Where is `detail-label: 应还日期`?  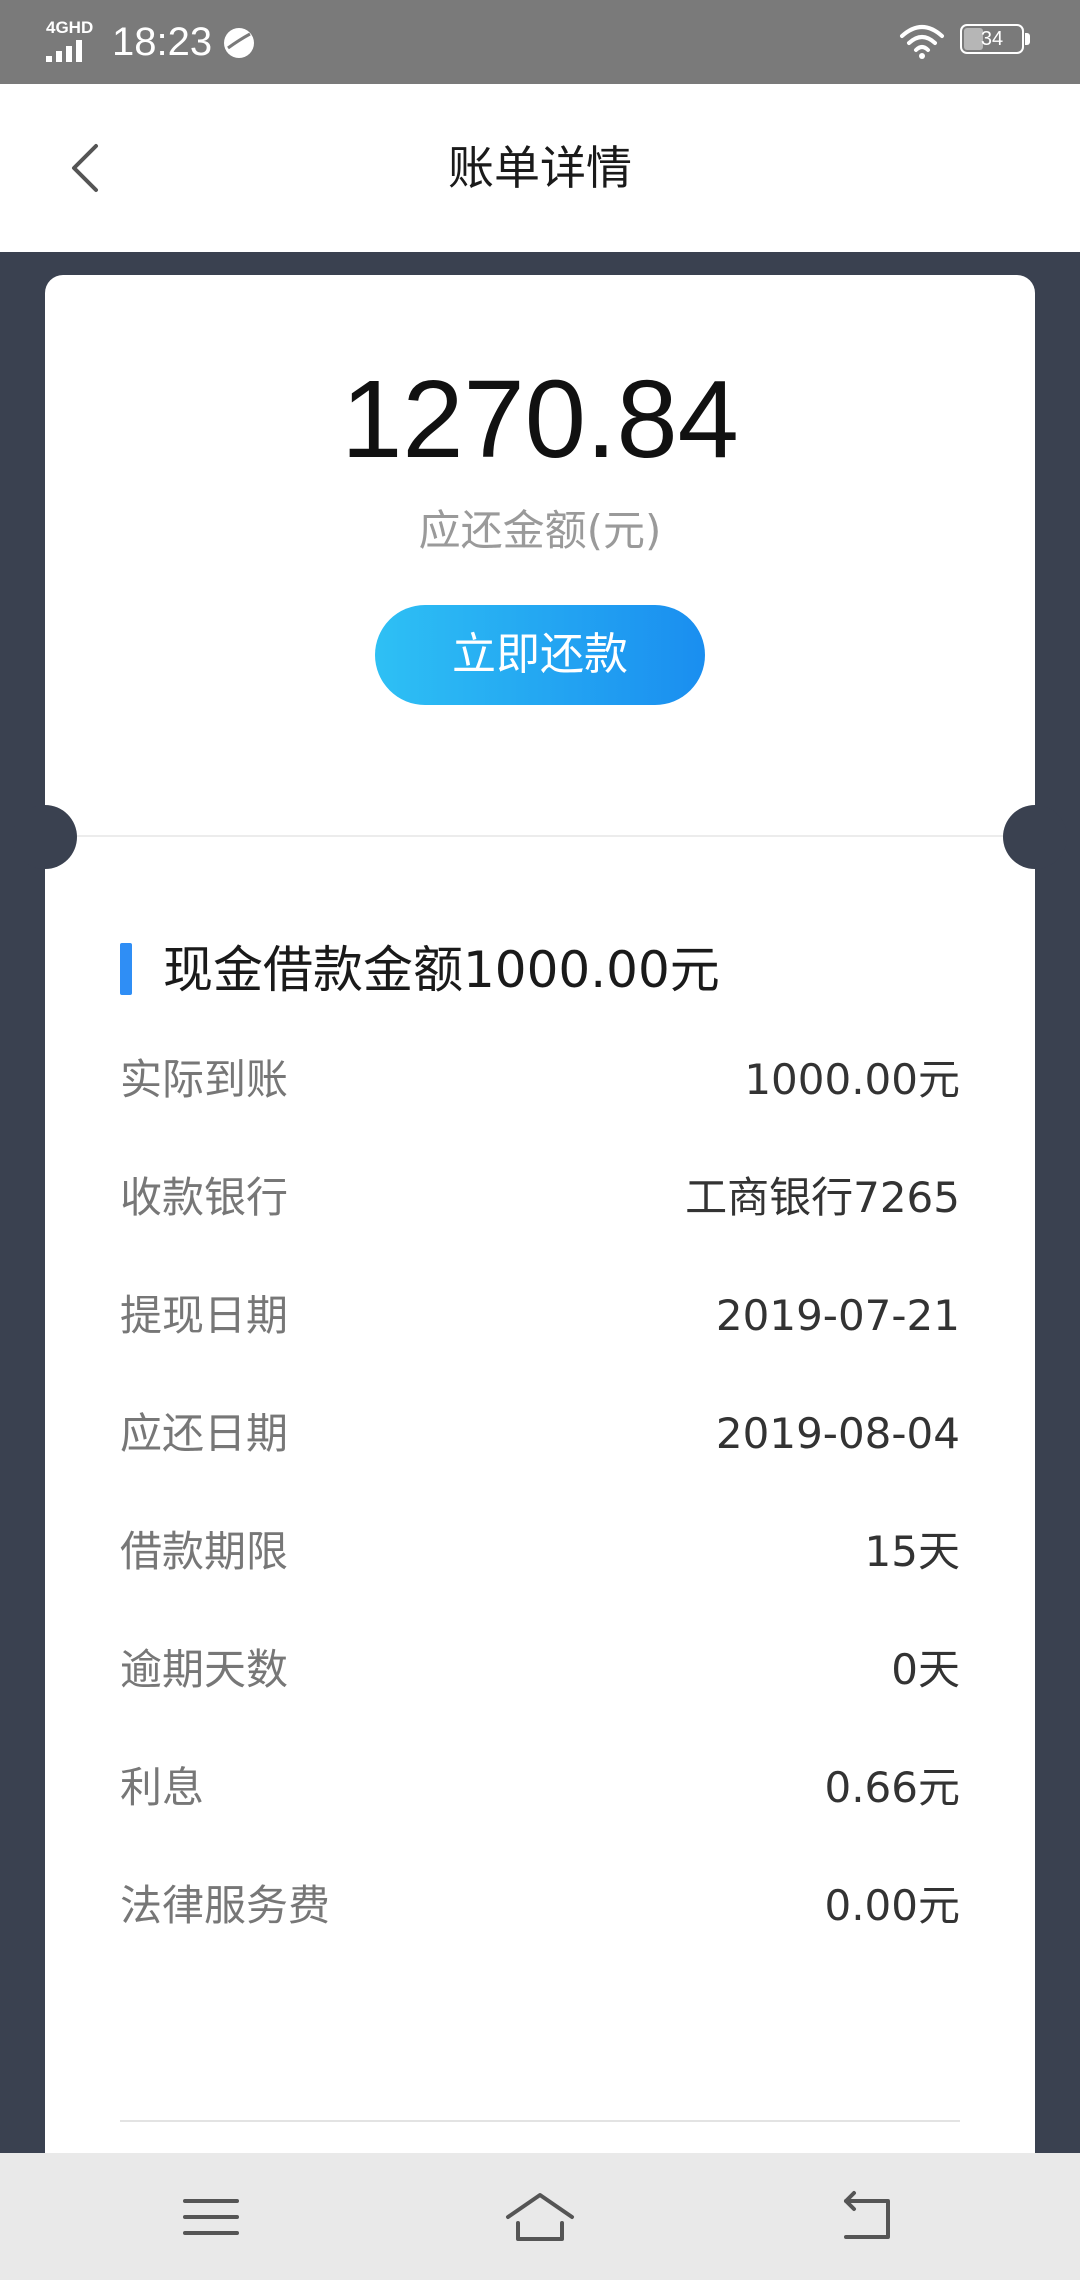 detail-label: 应还日期 is located at coordinates (204, 1433).